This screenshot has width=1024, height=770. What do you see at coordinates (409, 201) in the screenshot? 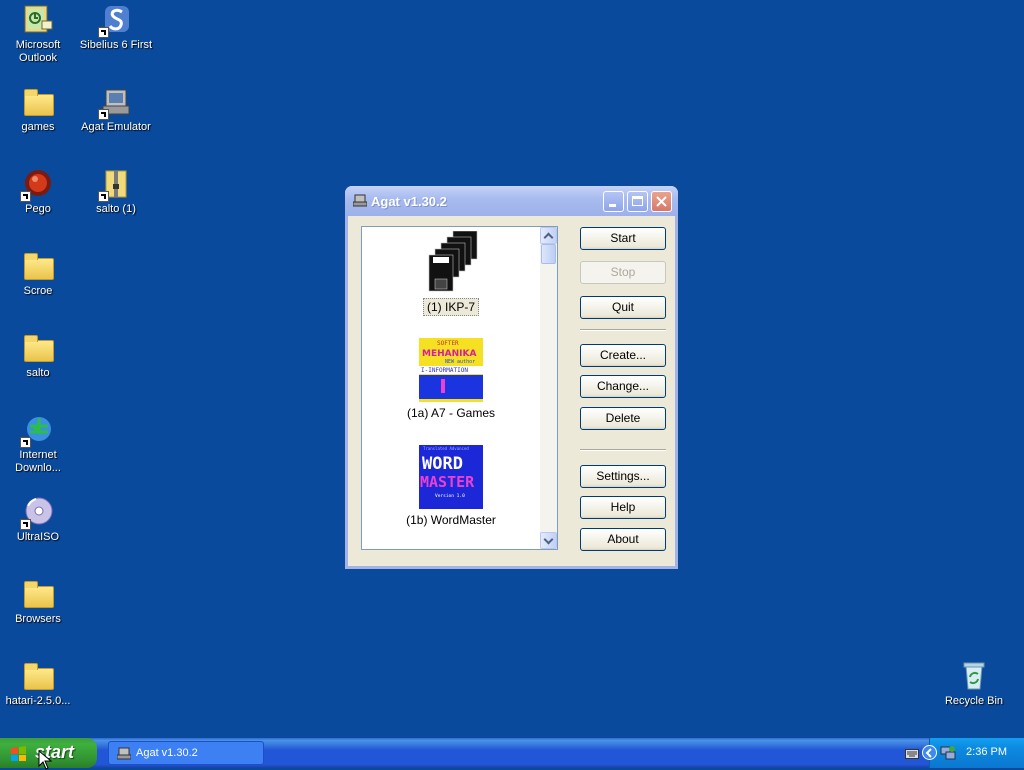
I see `window-title: Agat v1.30.2` at bounding box center [409, 201].